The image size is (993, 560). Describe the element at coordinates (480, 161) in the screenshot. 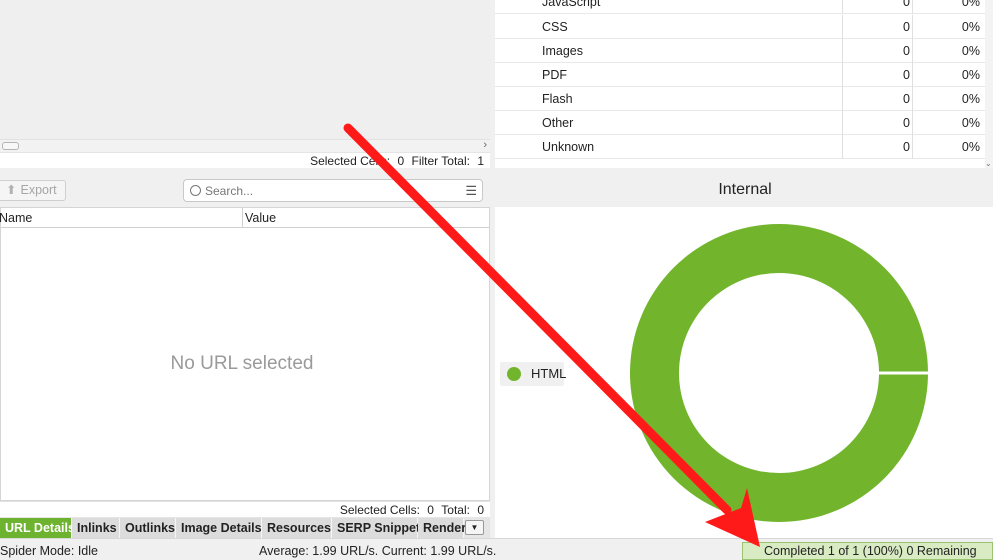

I see `filter-total-value: 1` at that location.